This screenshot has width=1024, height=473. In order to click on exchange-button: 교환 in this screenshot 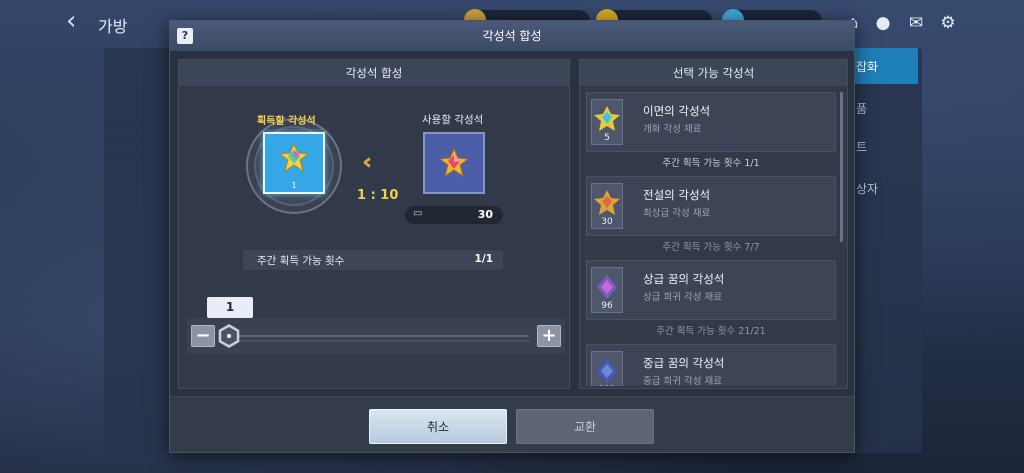, I will do `click(585, 426)`.